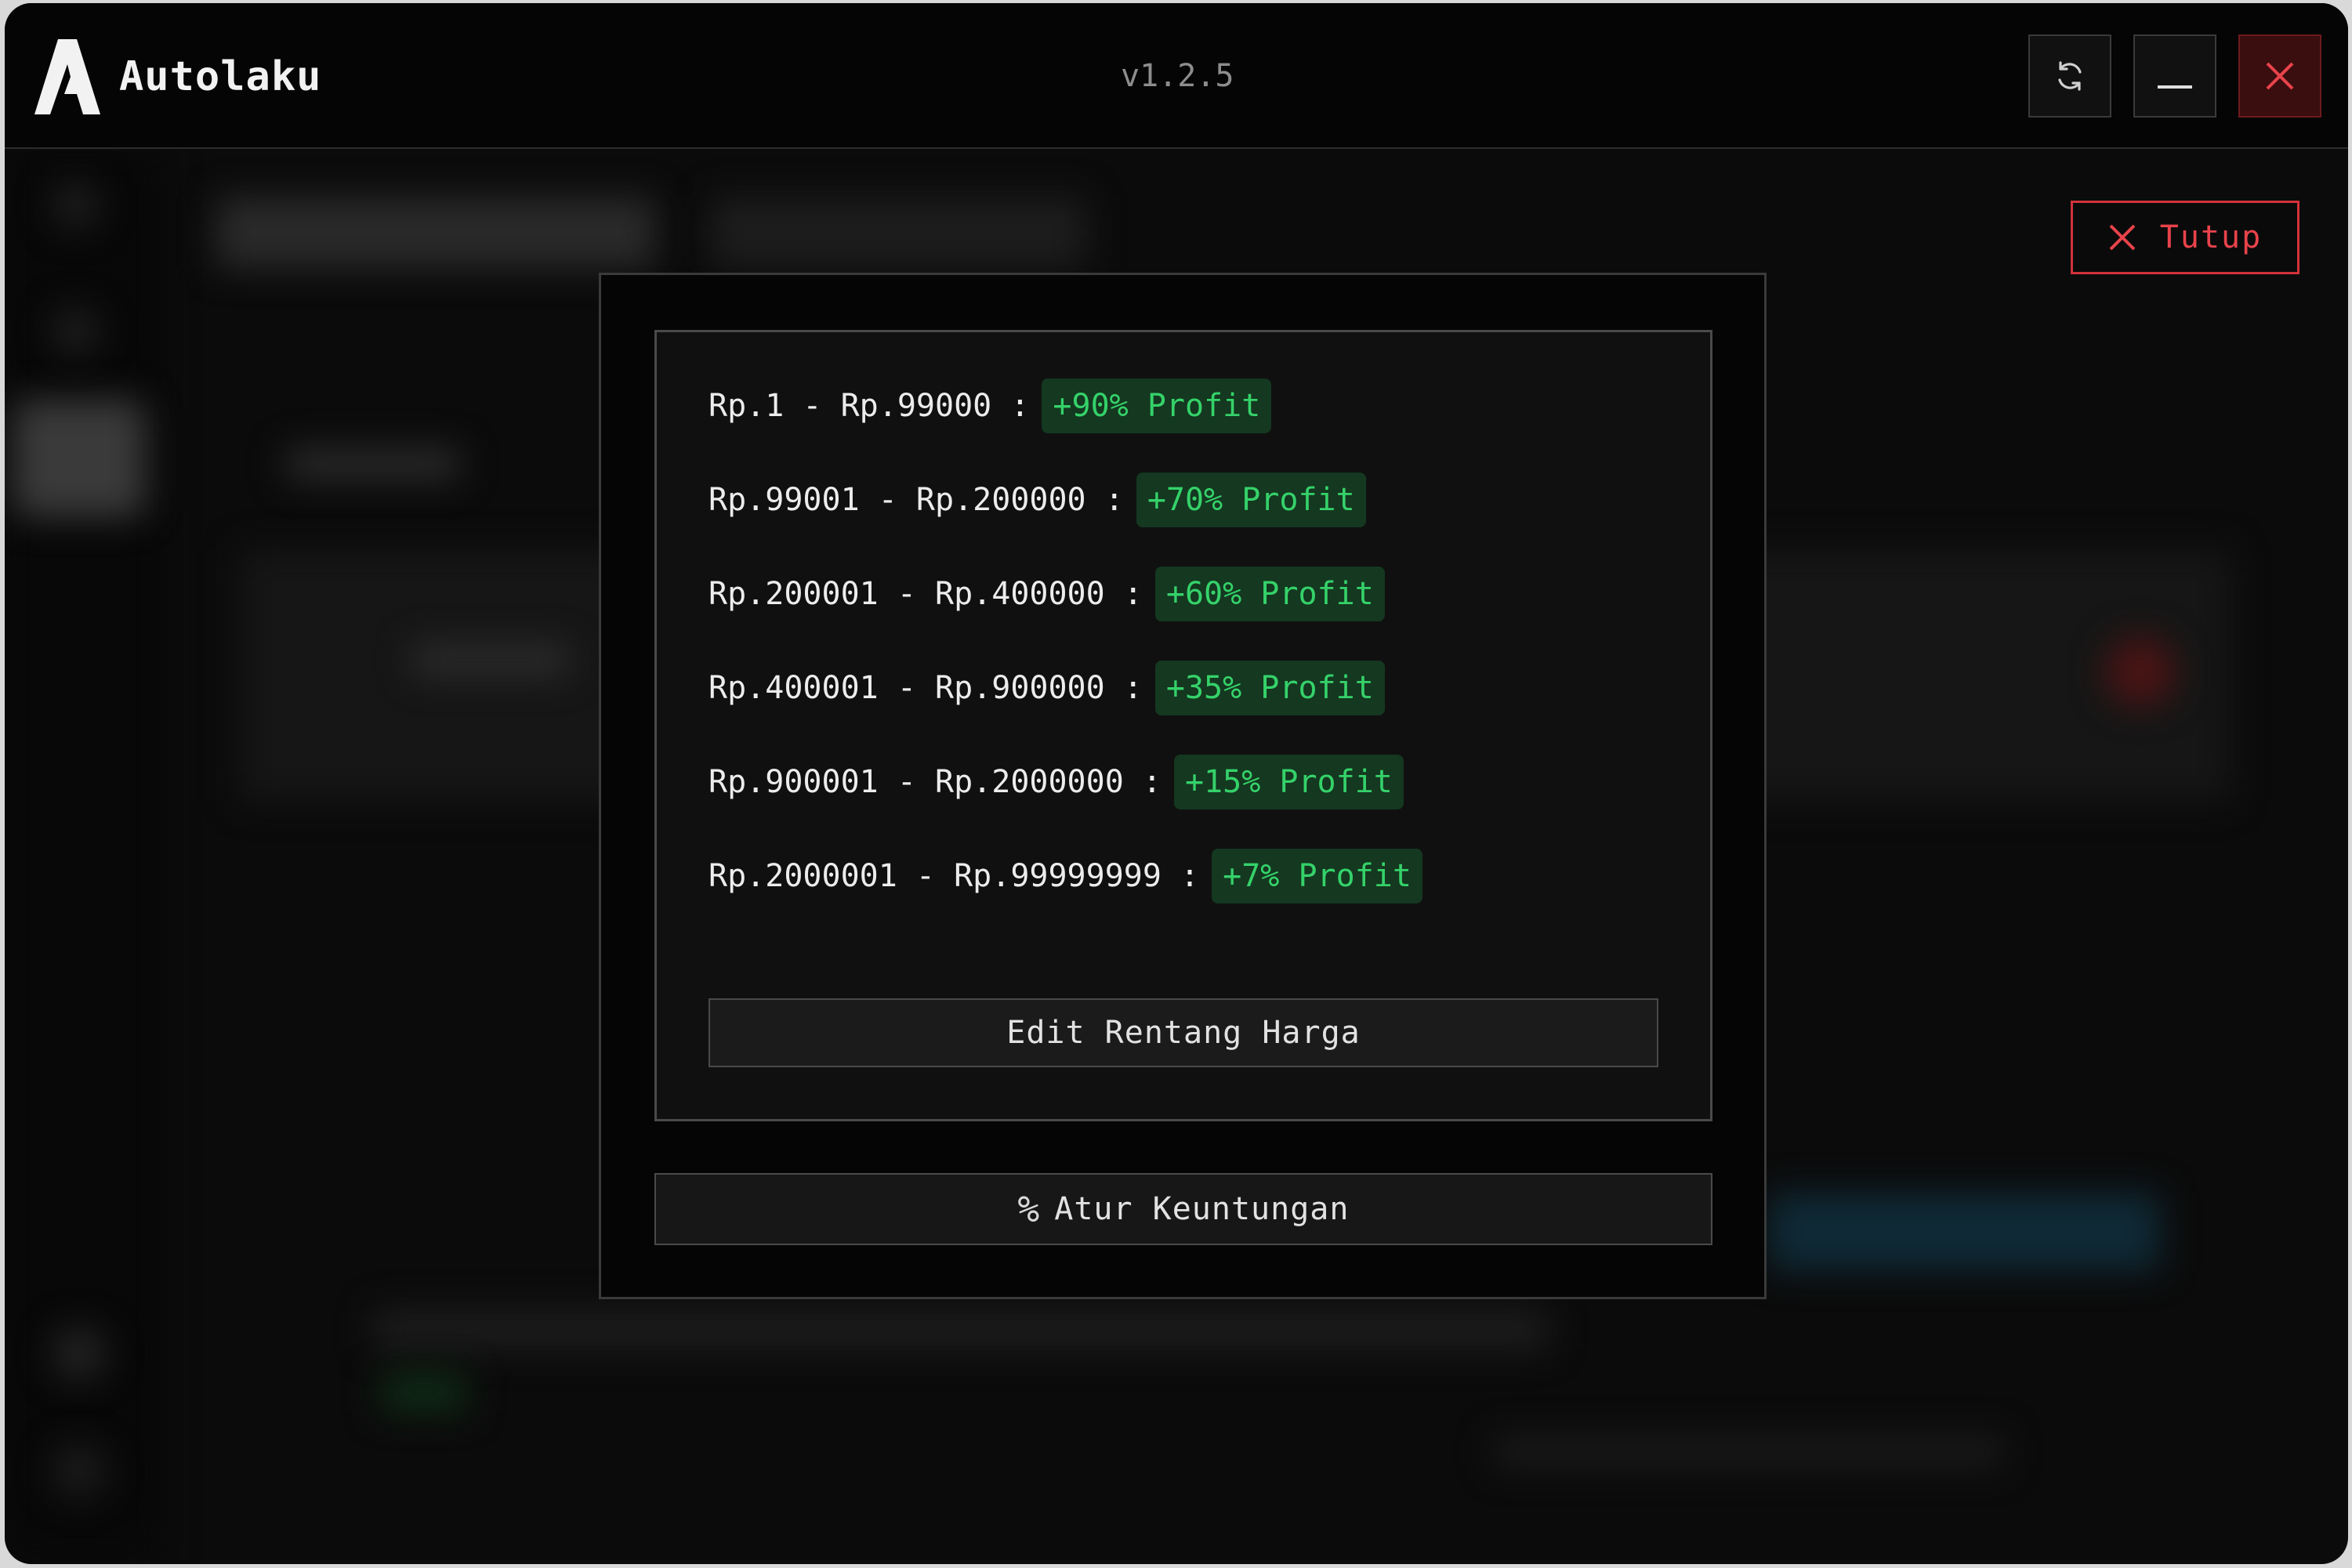 The height and width of the screenshot is (1568, 2352). Describe the element at coordinates (926, 594) in the screenshot. I see `price-range-label: Rp.200001 - Rp.400000 :` at that location.